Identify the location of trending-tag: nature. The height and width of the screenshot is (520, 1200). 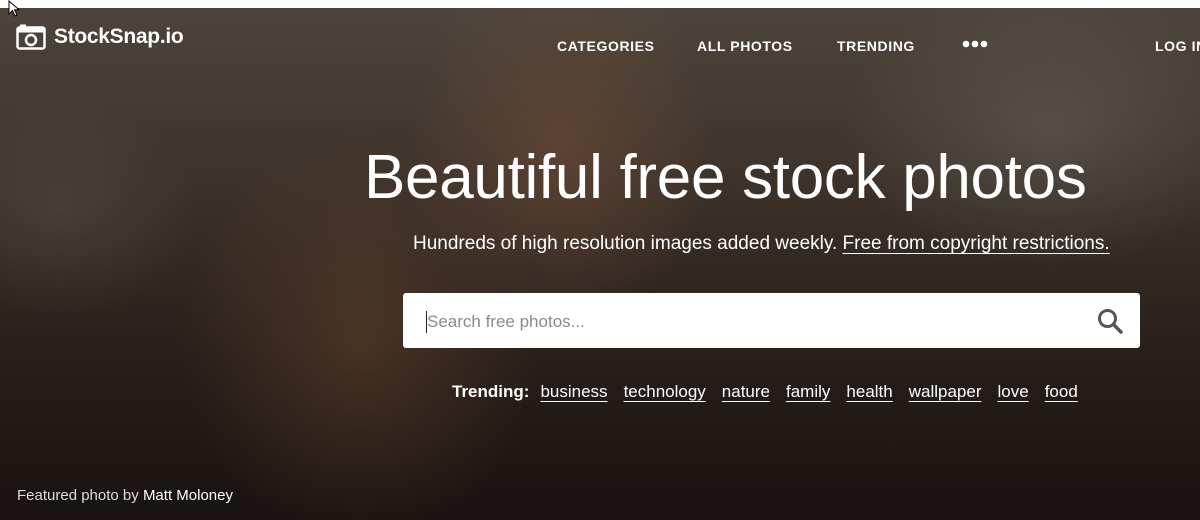
(746, 392).